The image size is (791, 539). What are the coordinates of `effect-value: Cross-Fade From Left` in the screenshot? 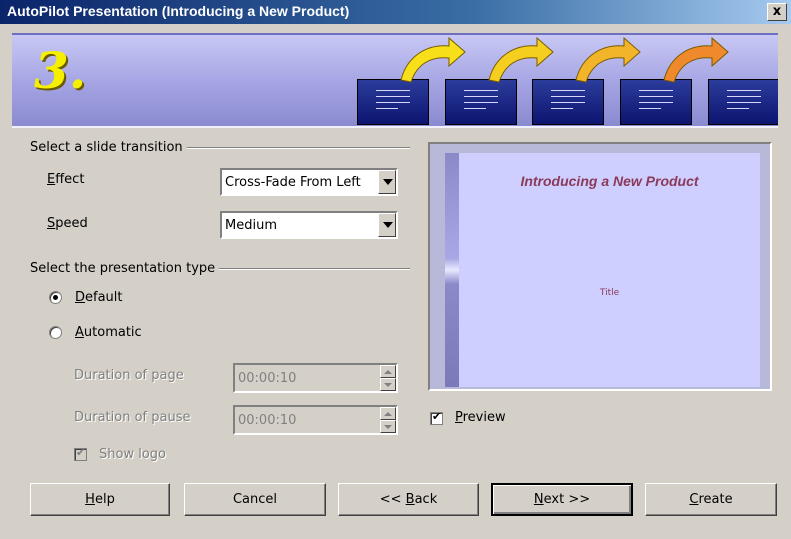 It's located at (293, 182).